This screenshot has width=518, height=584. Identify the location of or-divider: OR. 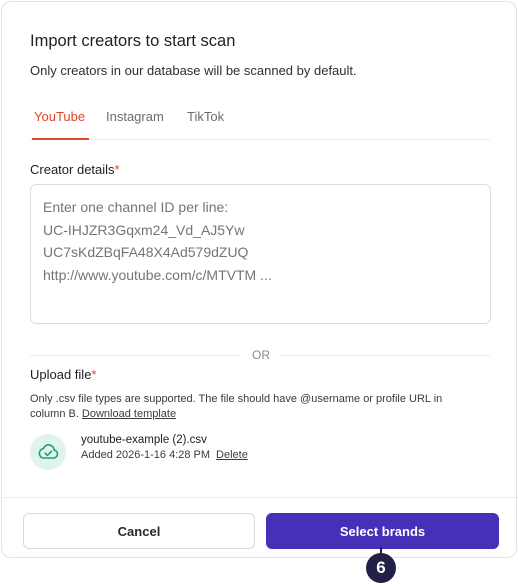
(260, 355).